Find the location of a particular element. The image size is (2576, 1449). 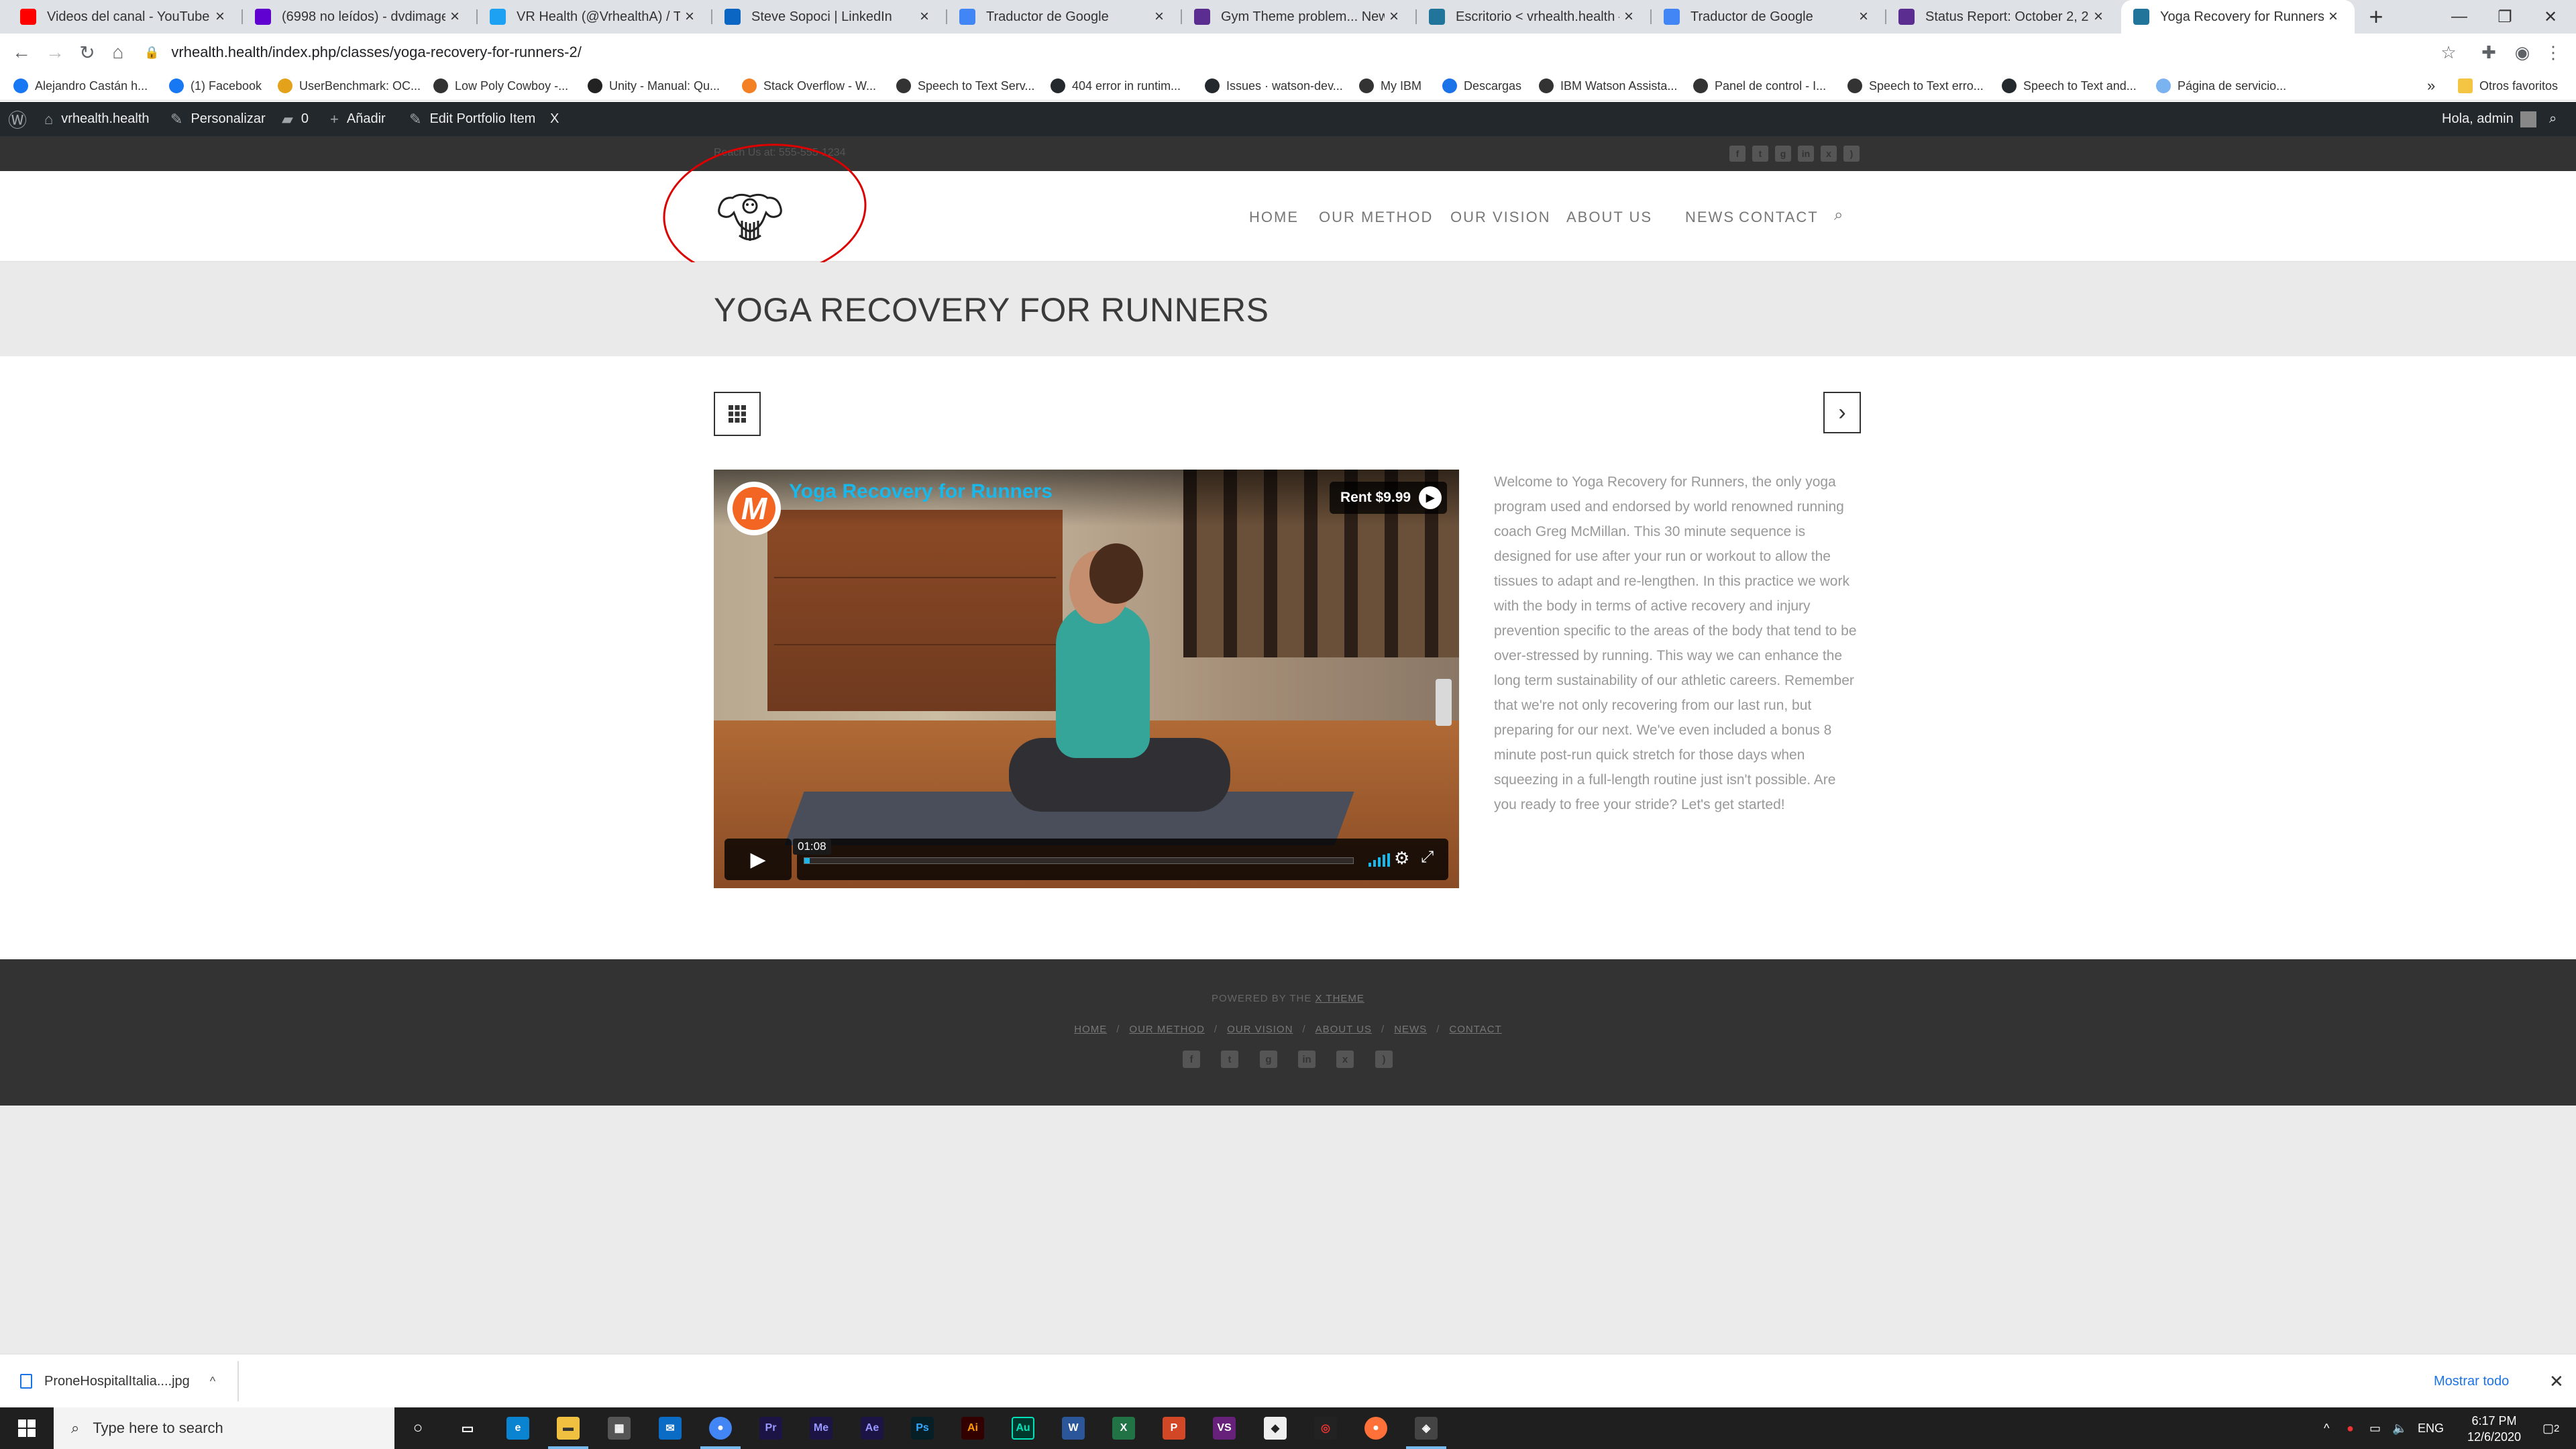

facebook-icon: f is located at coordinates (1191, 1059).